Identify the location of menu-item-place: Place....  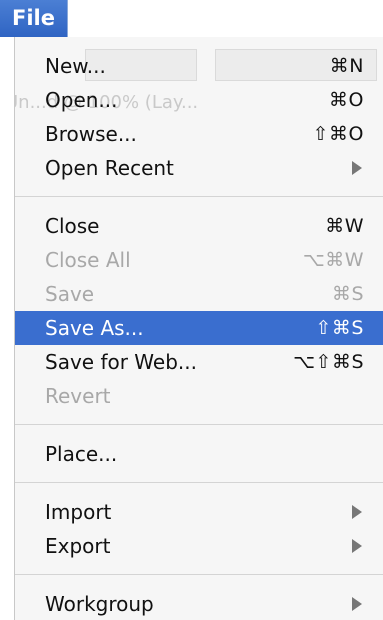
(199, 454).